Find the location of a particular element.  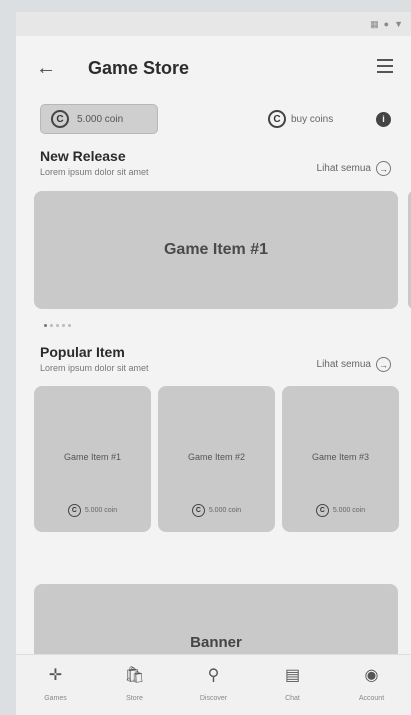

back-arrow-icon: ← is located at coordinates (46, 68).